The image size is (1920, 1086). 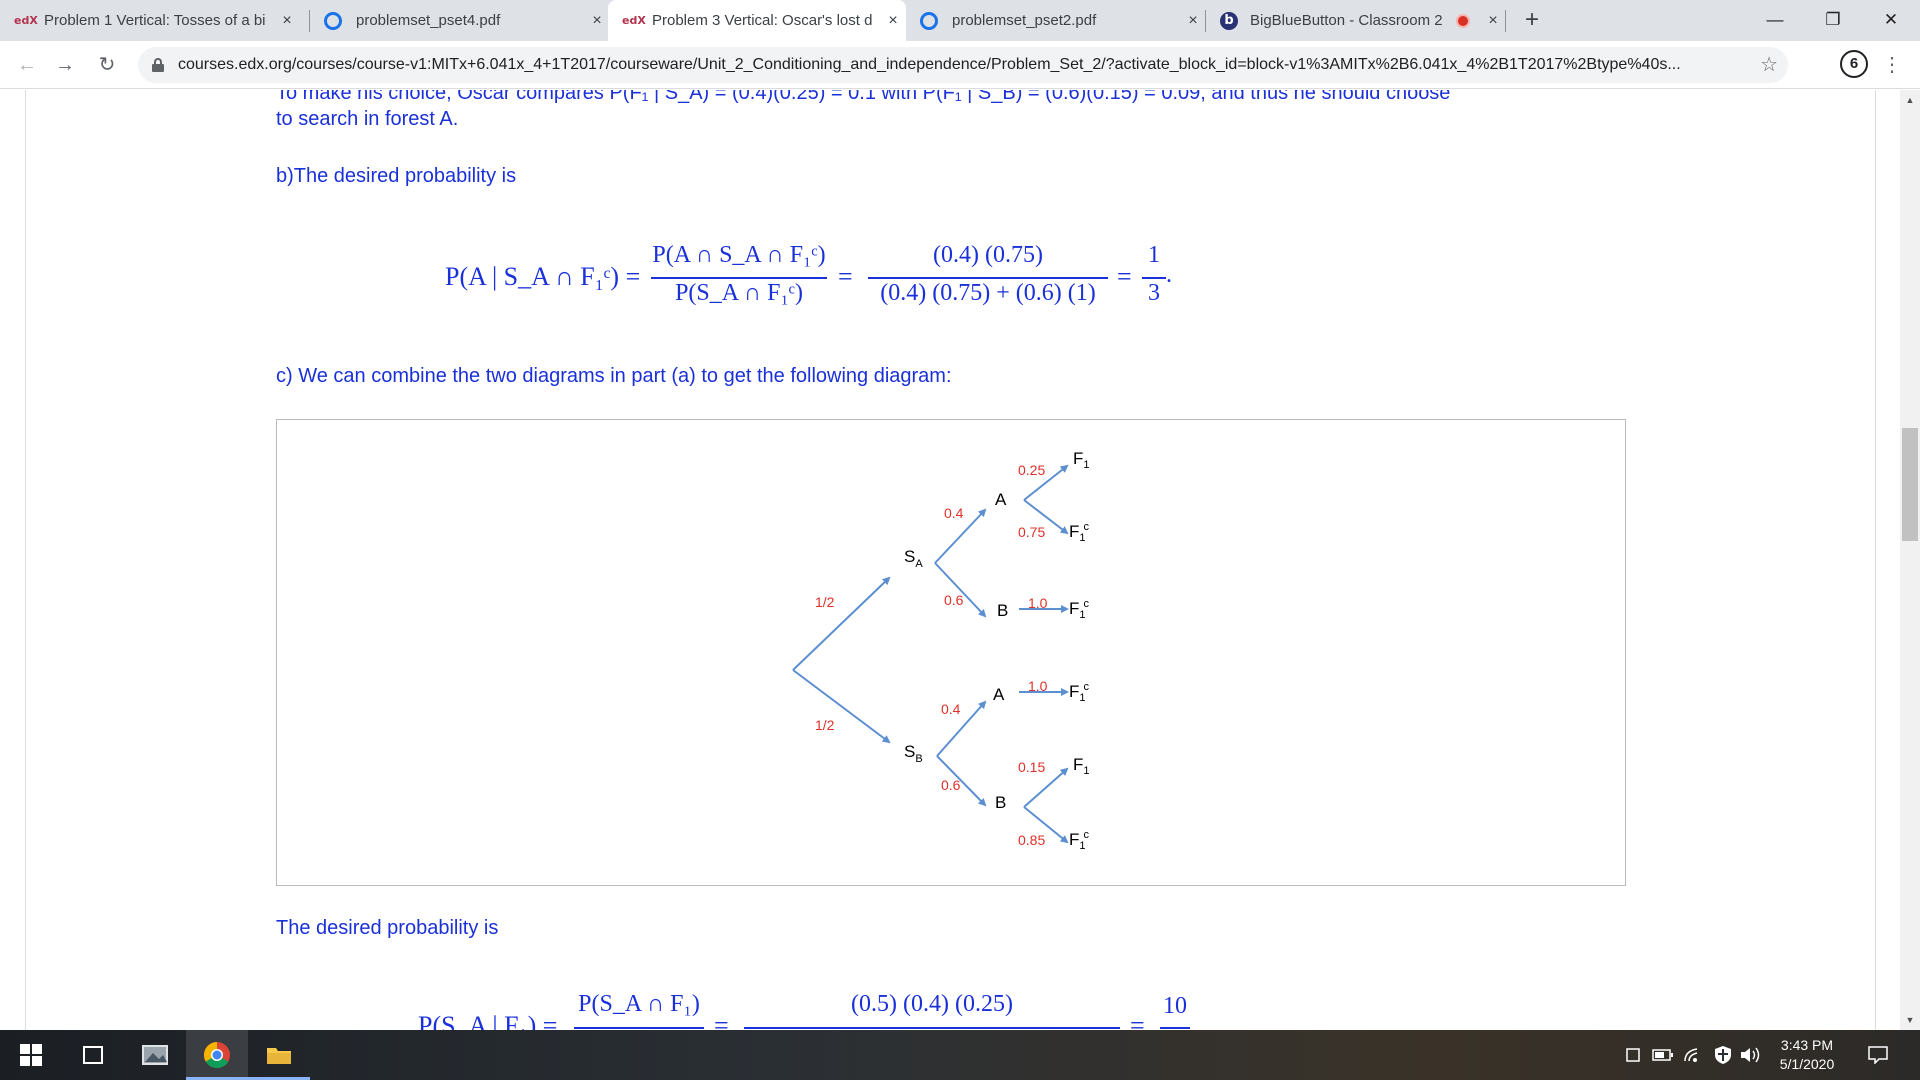 What do you see at coordinates (929, 20) in the screenshot?
I see `pdf-viewer-icon` at bounding box center [929, 20].